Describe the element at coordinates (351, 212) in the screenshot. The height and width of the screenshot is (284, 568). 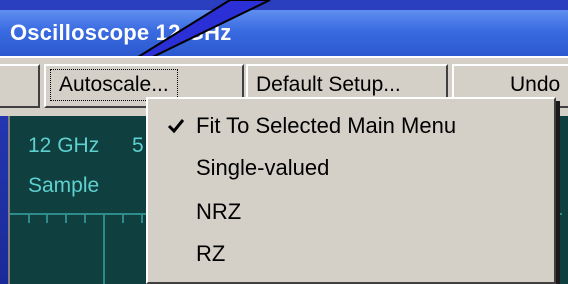
I see `menu-item-nrz: NRZ` at that location.